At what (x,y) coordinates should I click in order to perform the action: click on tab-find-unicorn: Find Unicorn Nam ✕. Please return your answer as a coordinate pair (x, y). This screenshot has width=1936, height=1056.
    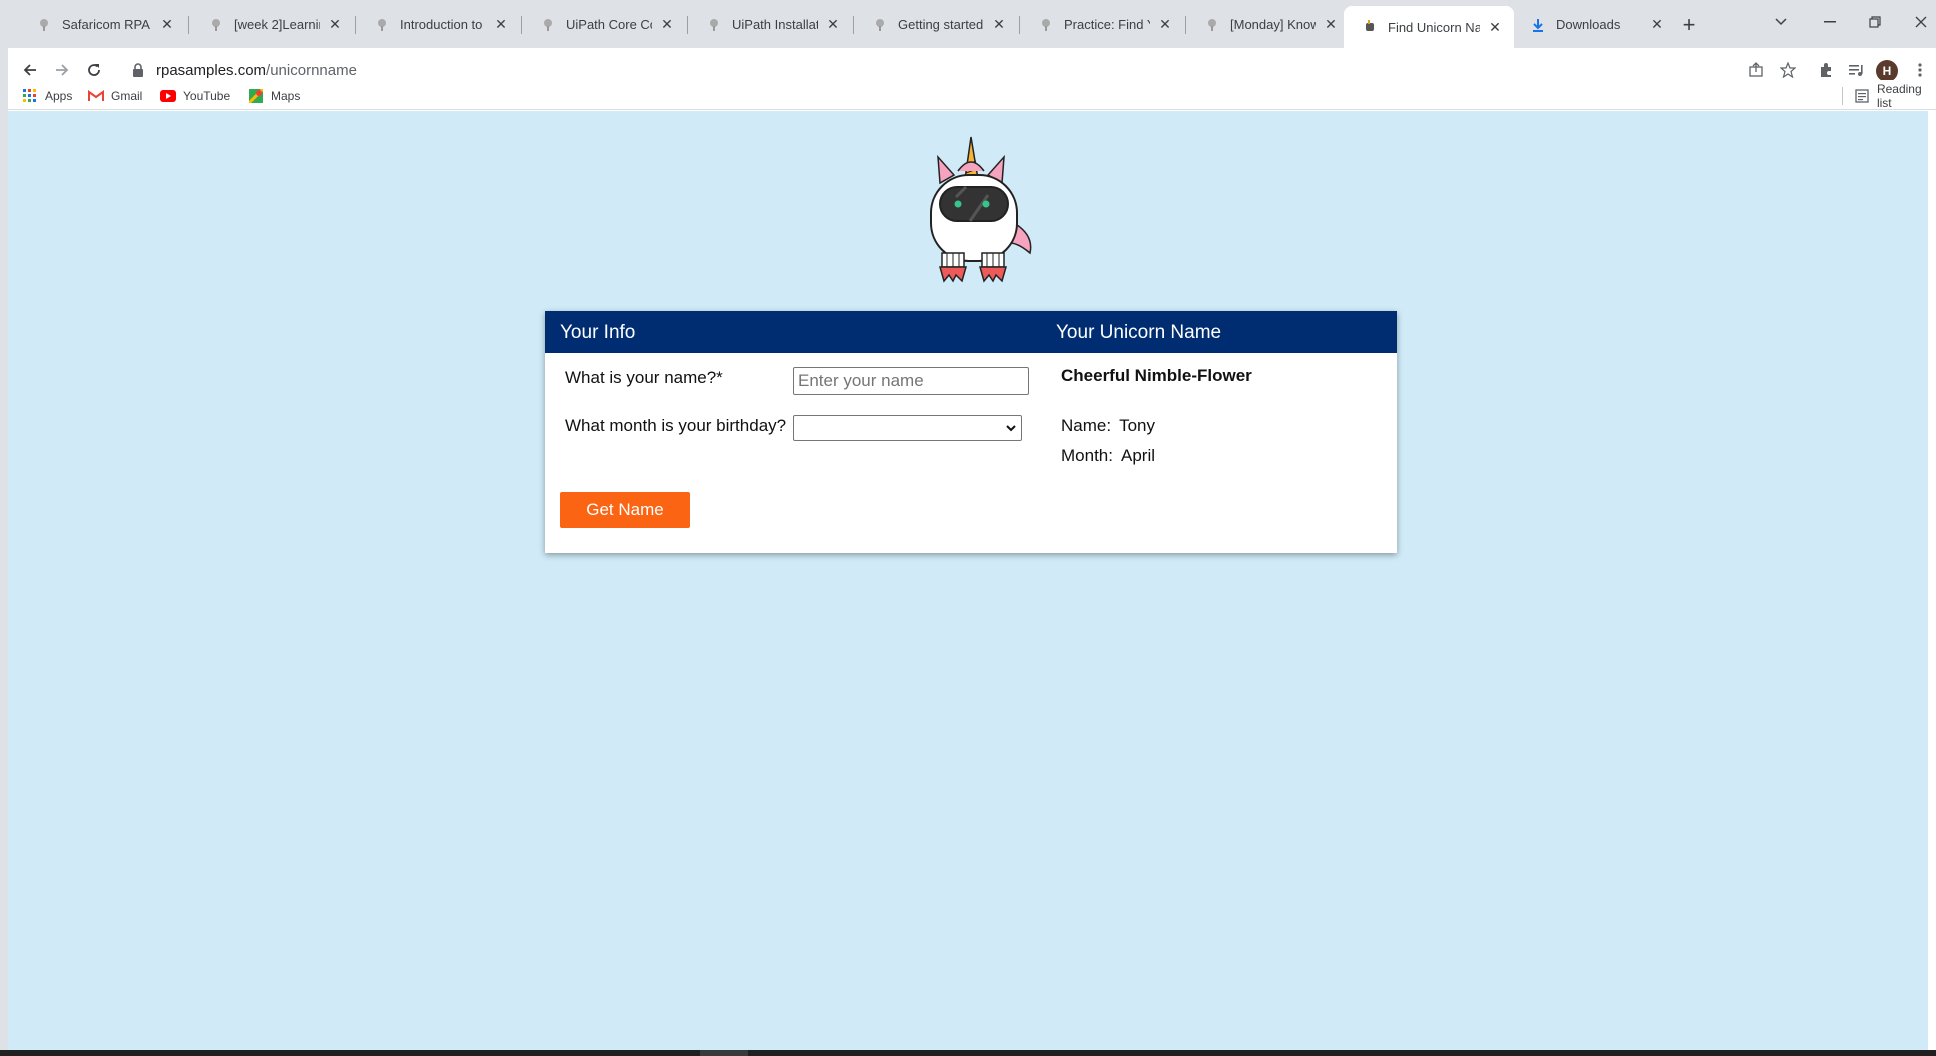
    Looking at the image, I should click on (1429, 27).